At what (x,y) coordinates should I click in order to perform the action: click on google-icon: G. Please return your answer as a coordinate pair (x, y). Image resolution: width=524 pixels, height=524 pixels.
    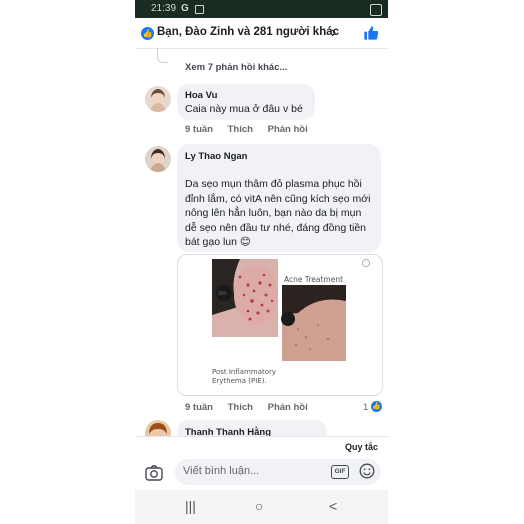
    Looking at the image, I should click on (185, 8).